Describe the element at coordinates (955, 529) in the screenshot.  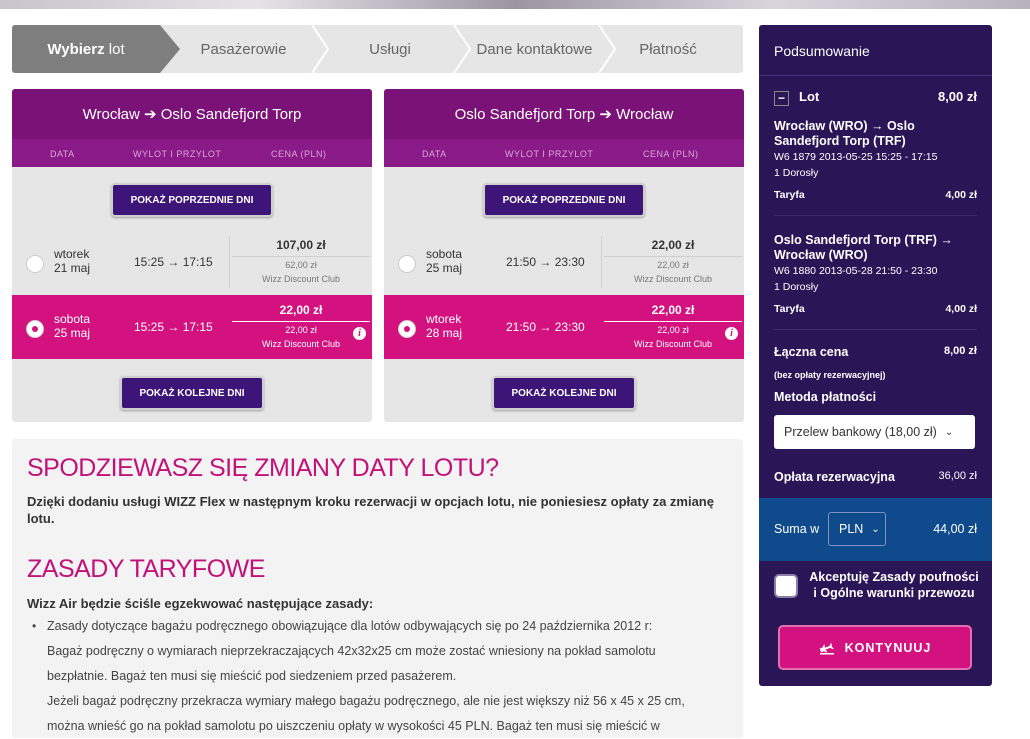
I see `sum-value: 44,00 zł` at that location.